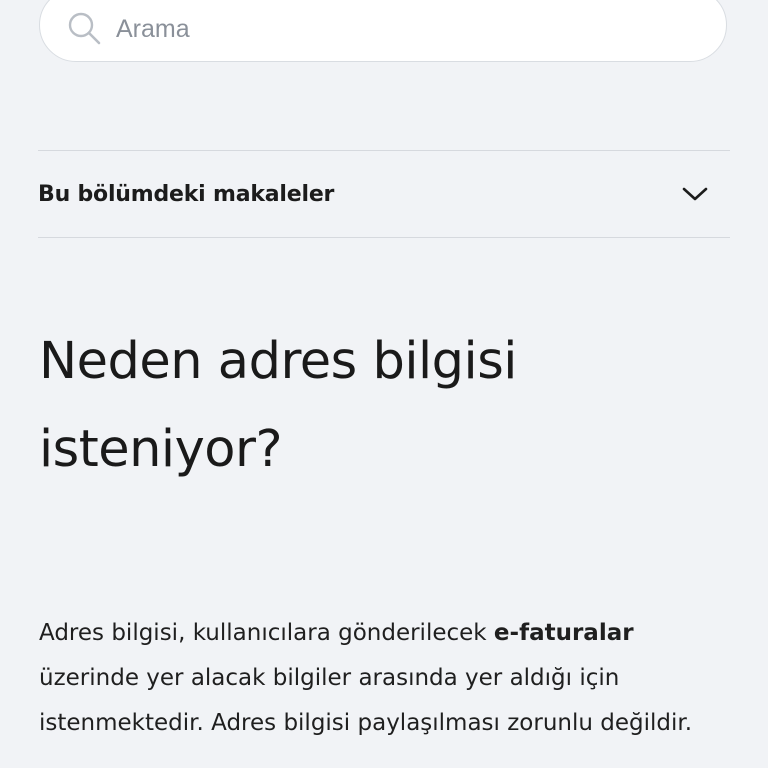 This screenshot has height=768, width=768. What do you see at coordinates (396, 29) in the screenshot?
I see `search-input` at bounding box center [396, 29].